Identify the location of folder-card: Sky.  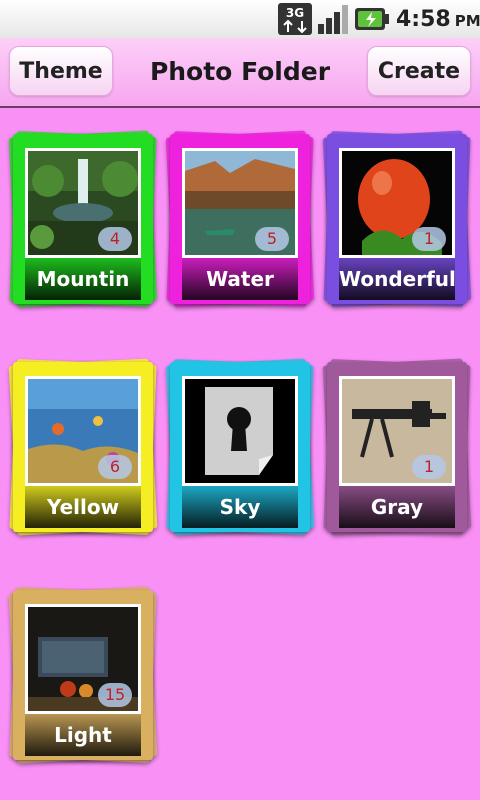
(240, 447).